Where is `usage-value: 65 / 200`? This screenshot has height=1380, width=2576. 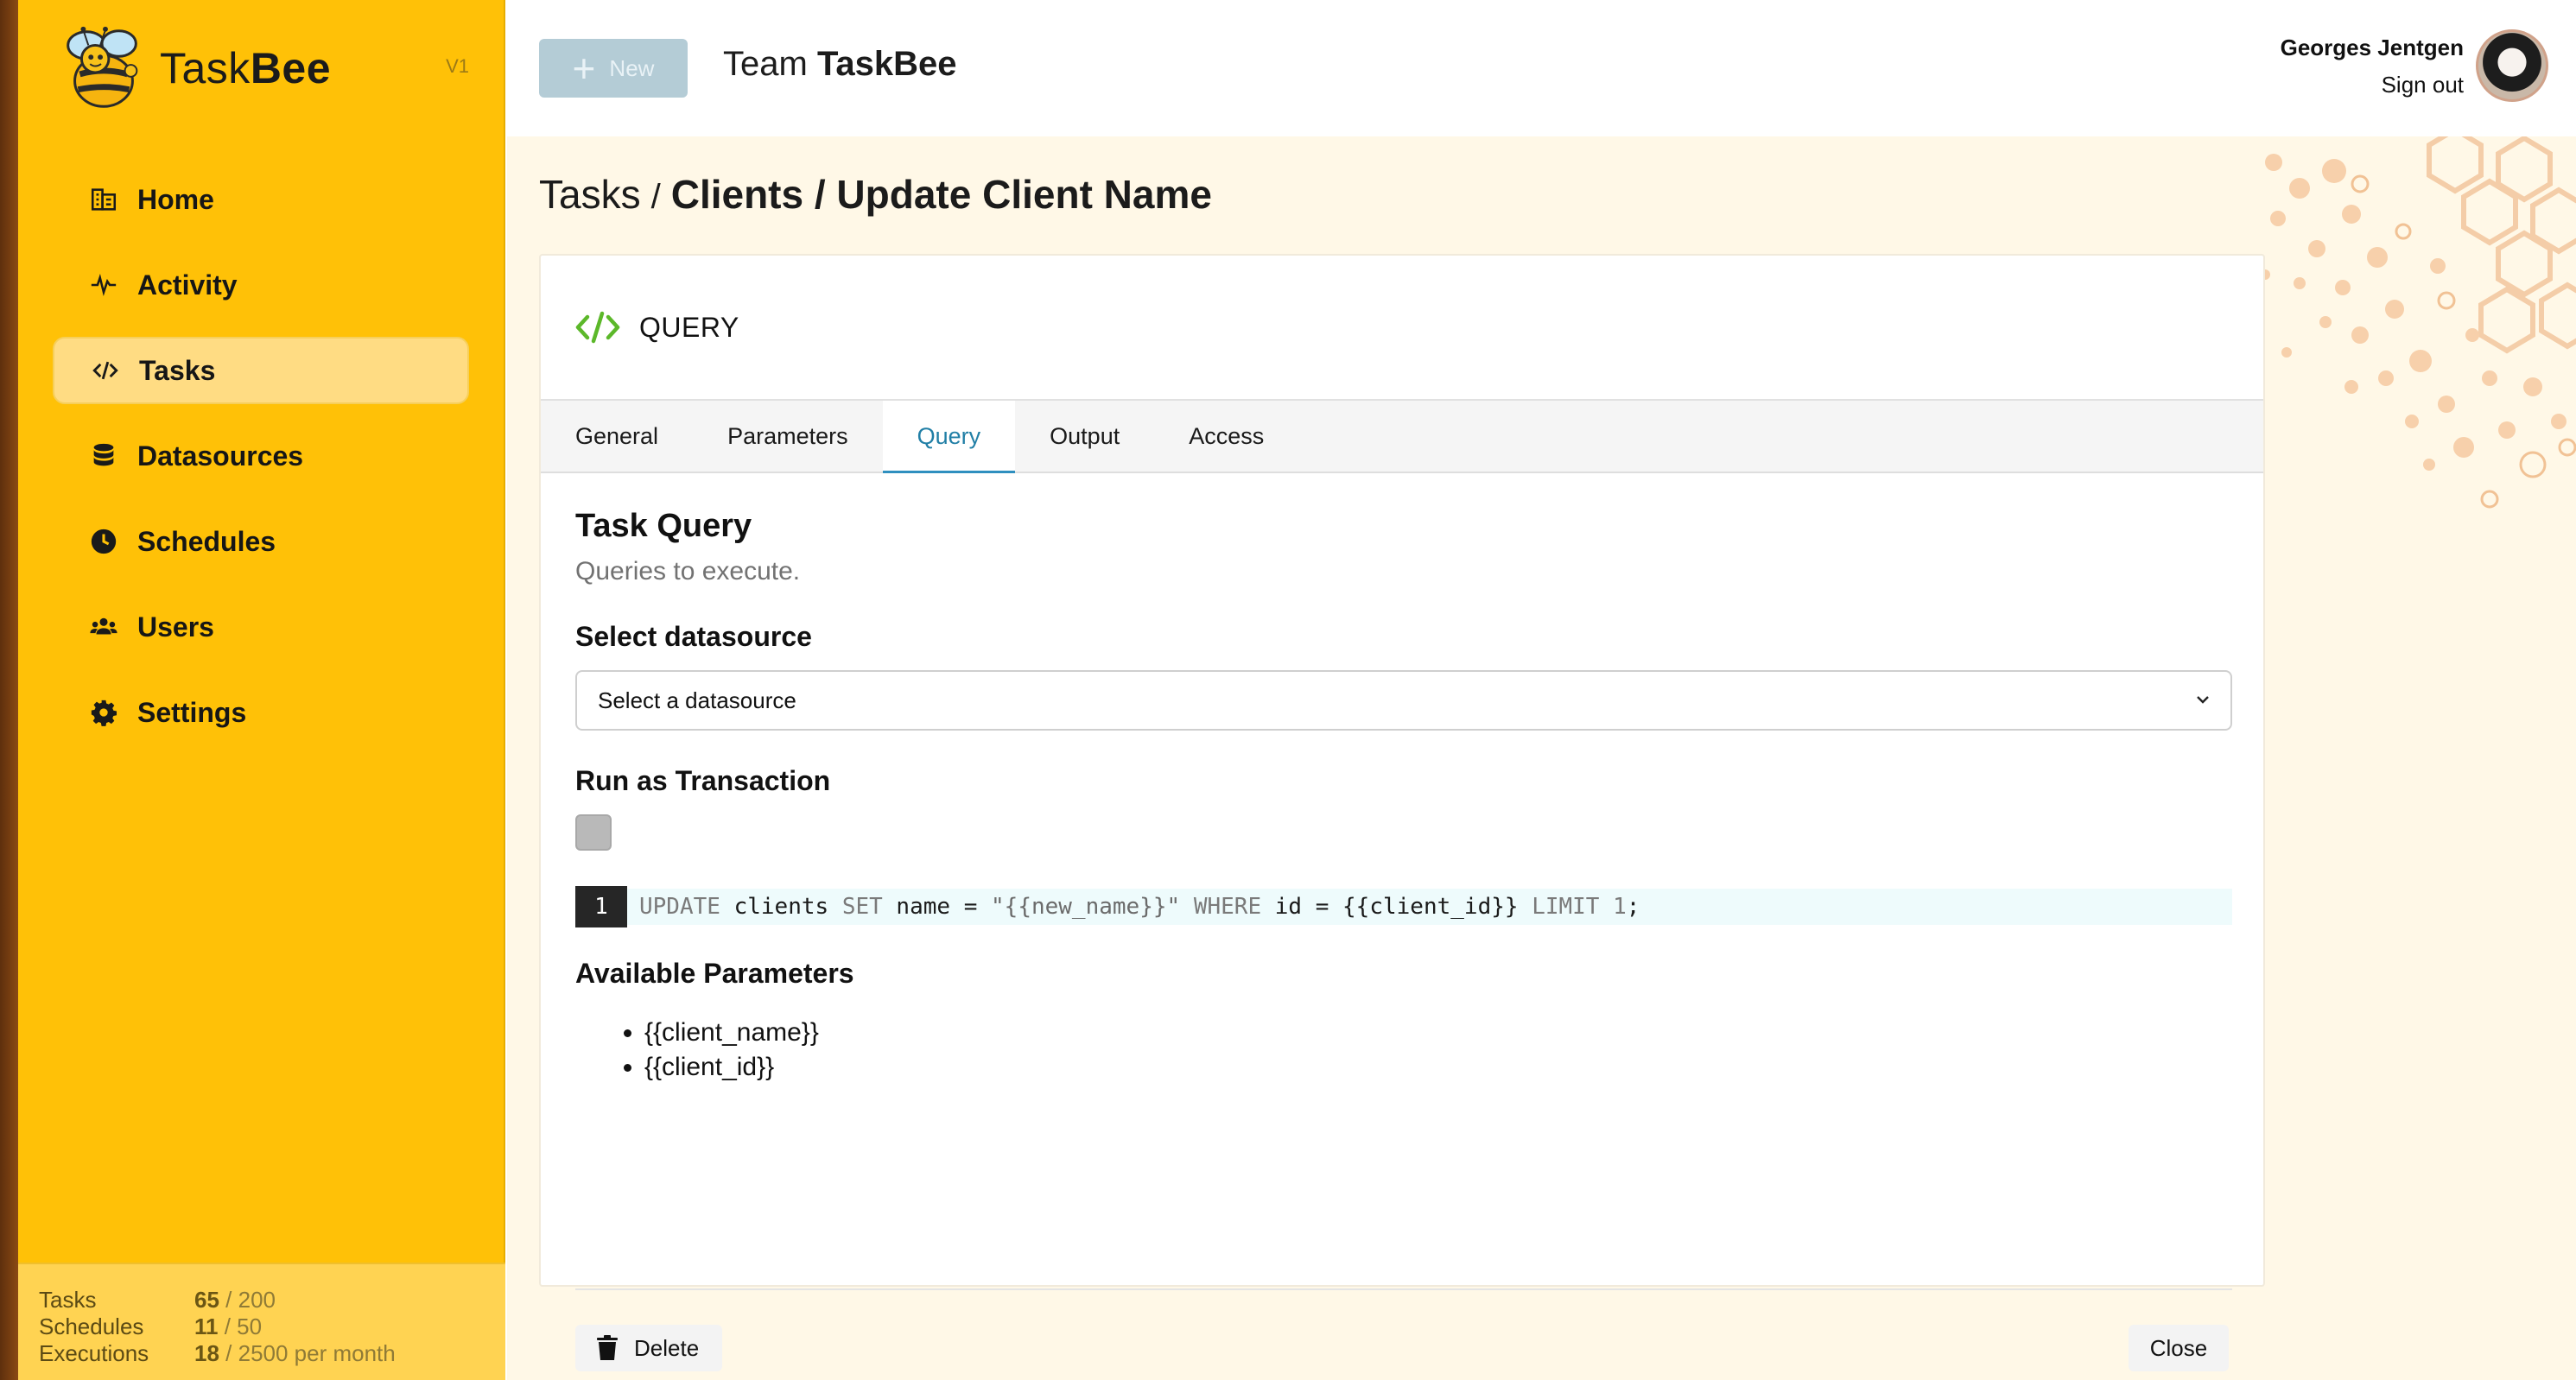 usage-value: 65 / 200 is located at coordinates (235, 1300).